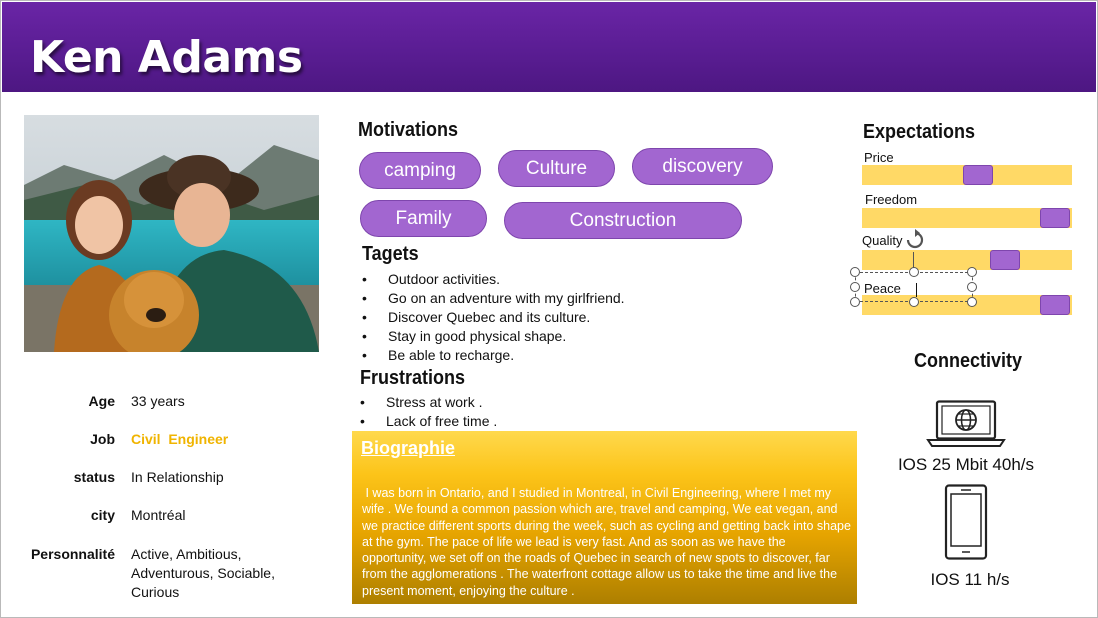 This screenshot has height=618, width=1098. I want to click on list-item: Go on an adventure with my girlfriend., so click(492, 298).